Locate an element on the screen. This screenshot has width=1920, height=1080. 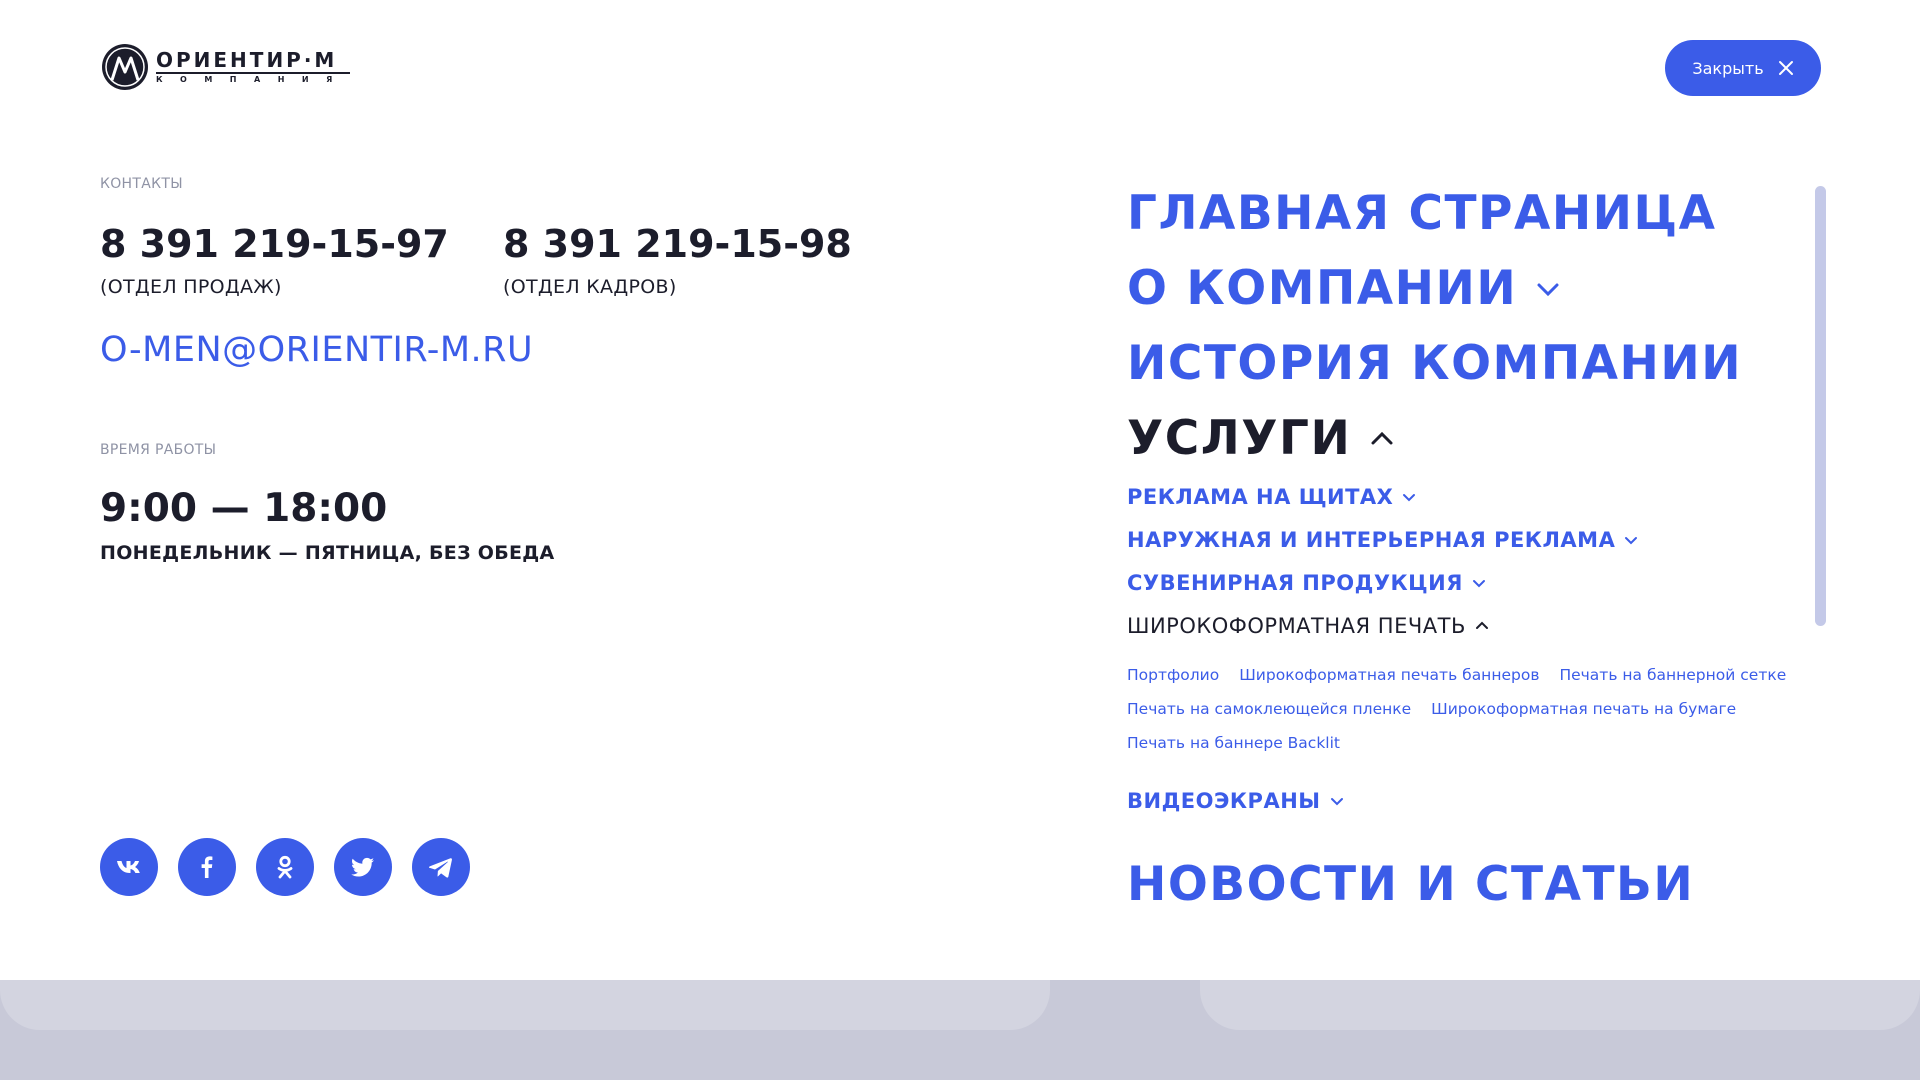
contacts-label: КОНТАКТЫ is located at coordinates (141, 184).